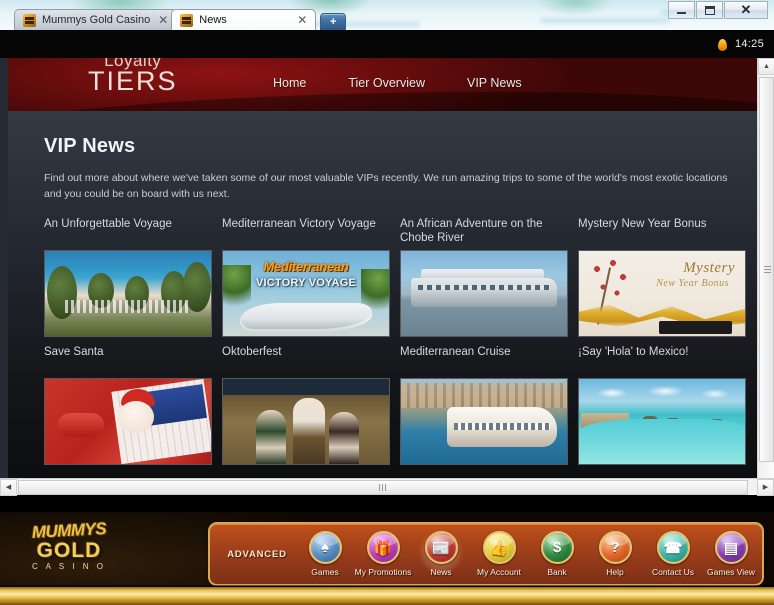 This screenshot has height=605, width=774. I want to click on page-title: VIP News, so click(90, 146).